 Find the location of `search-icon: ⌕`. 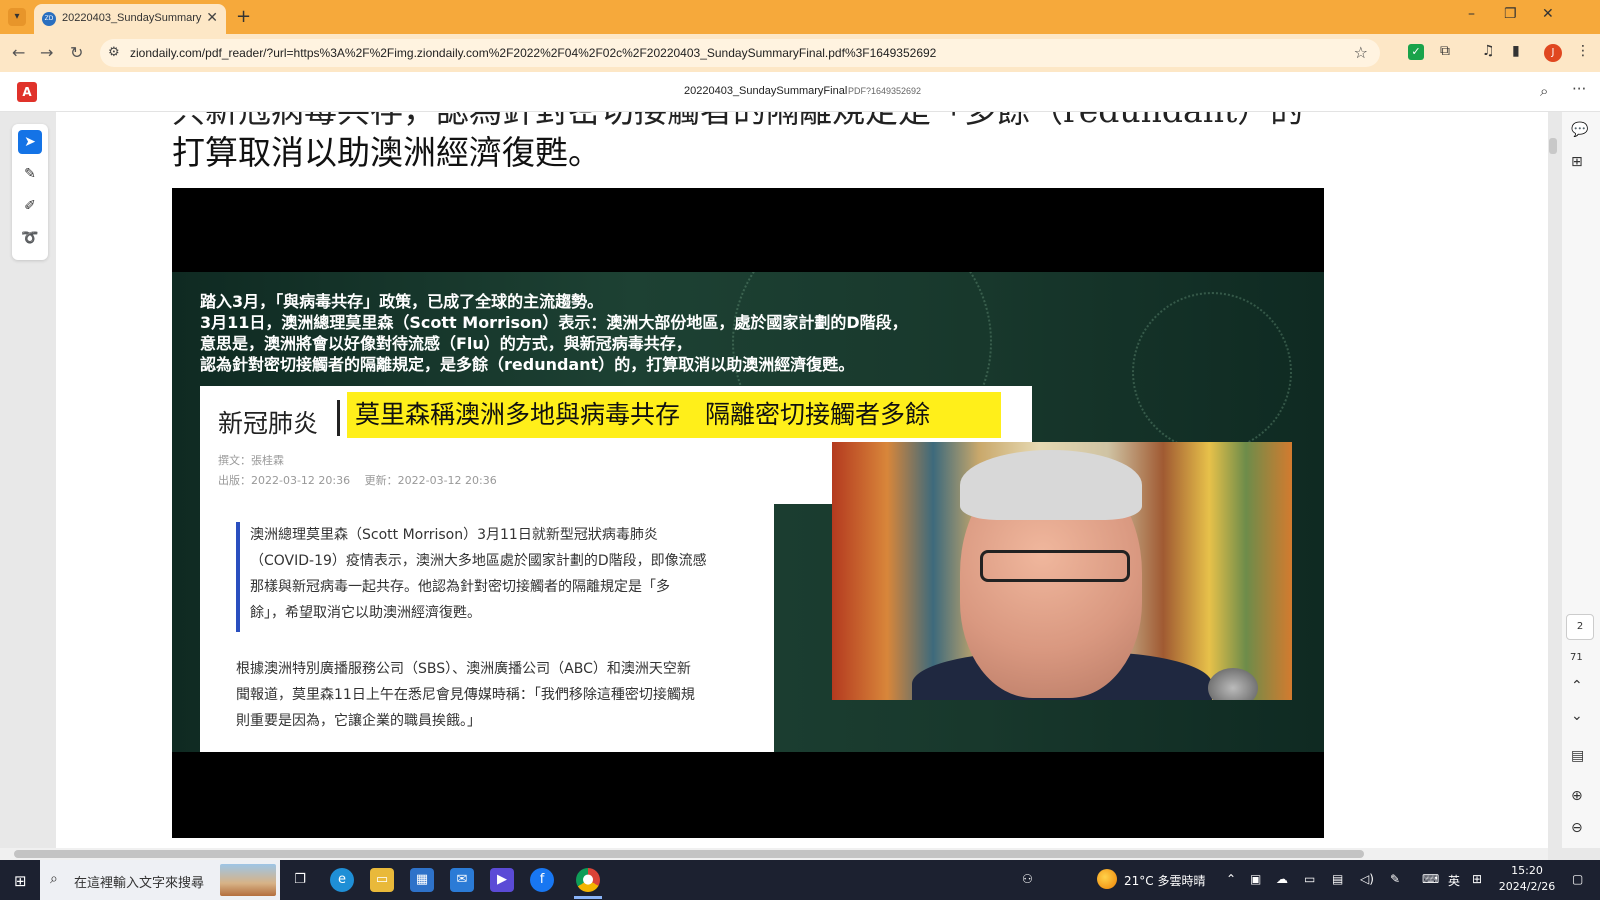

search-icon: ⌕ is located at coordinates (54, 879).